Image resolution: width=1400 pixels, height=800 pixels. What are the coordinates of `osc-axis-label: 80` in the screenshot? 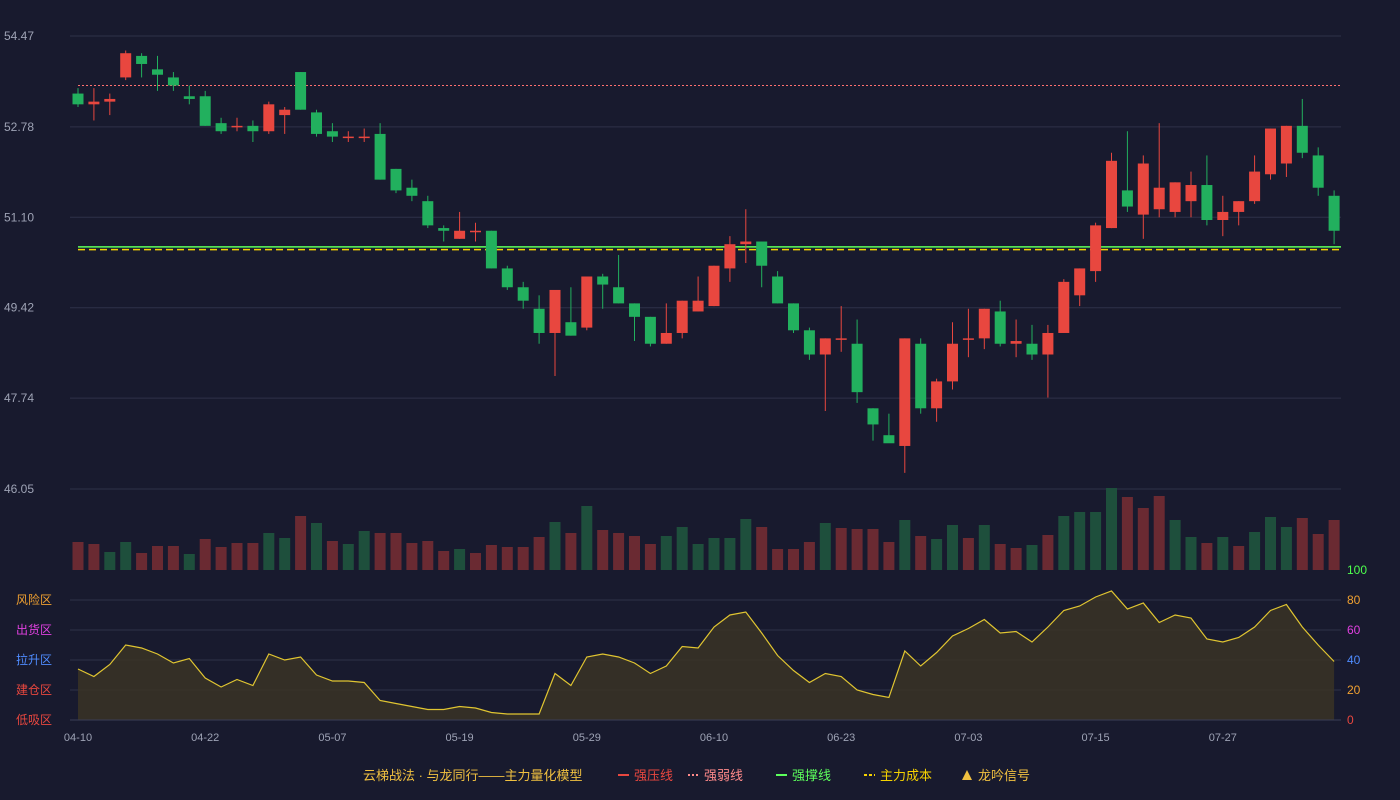 It's located at (1354, 600).